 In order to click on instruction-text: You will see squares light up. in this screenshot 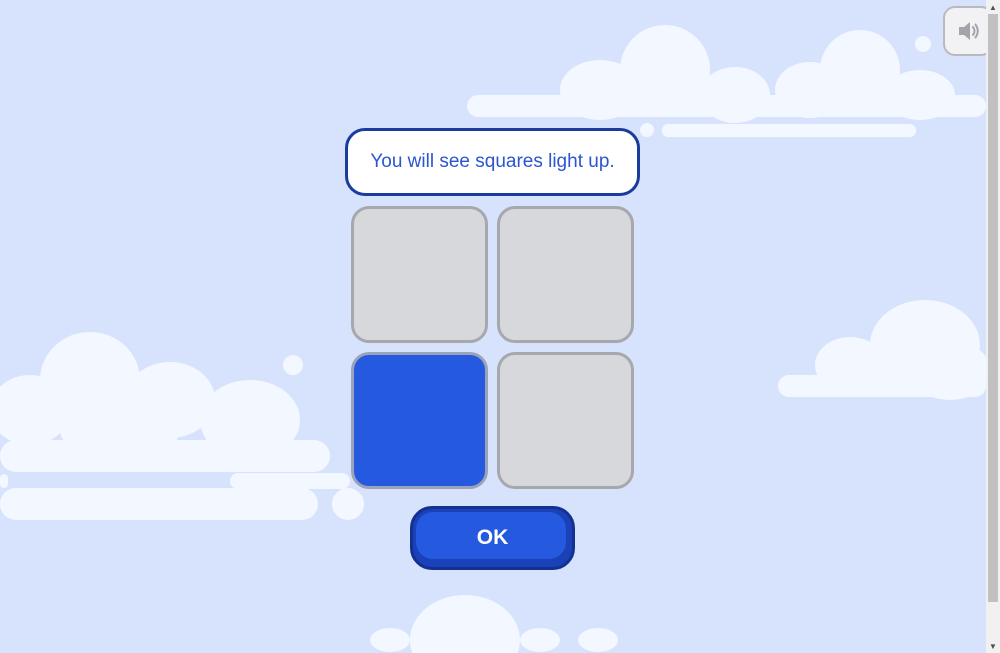, I will do `click(492, 161)`.